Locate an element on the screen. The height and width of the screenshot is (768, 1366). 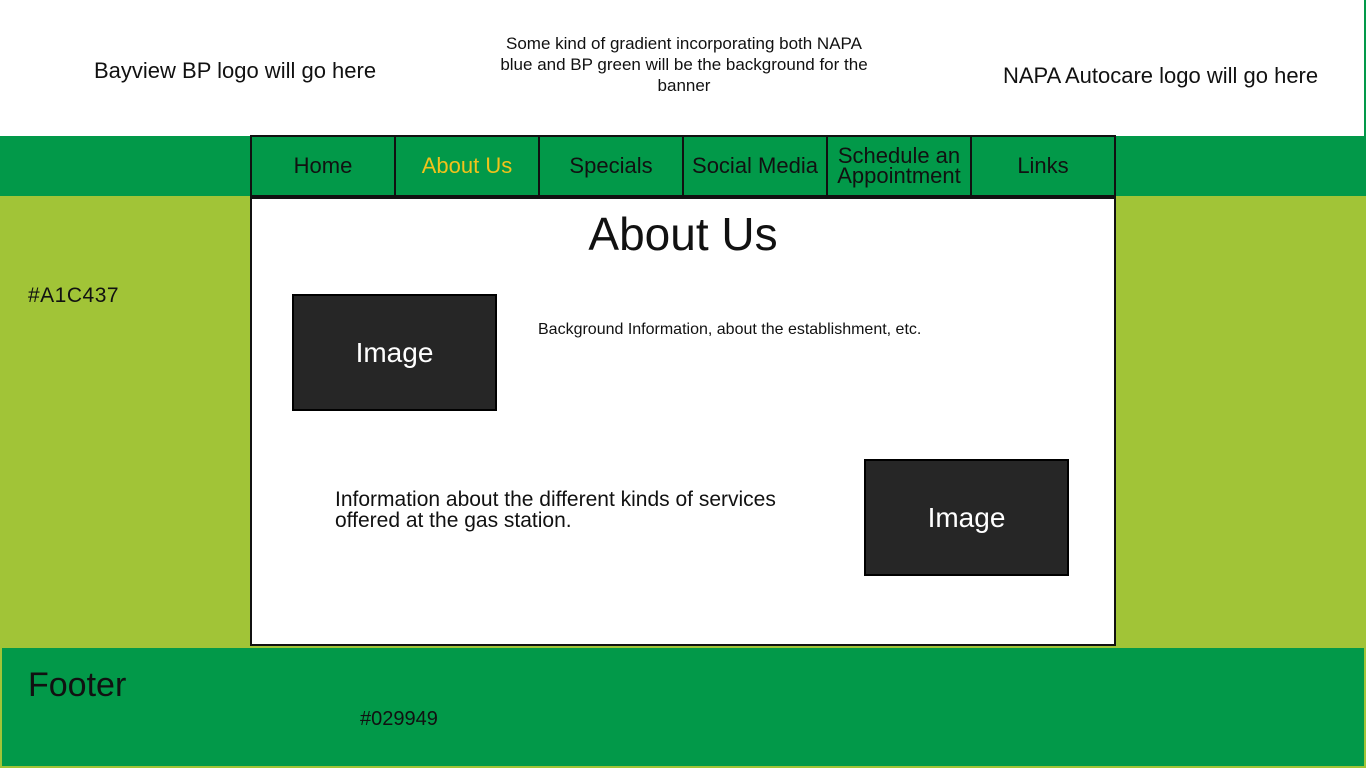
page-title: About Us is located at coordinates (683, 234).